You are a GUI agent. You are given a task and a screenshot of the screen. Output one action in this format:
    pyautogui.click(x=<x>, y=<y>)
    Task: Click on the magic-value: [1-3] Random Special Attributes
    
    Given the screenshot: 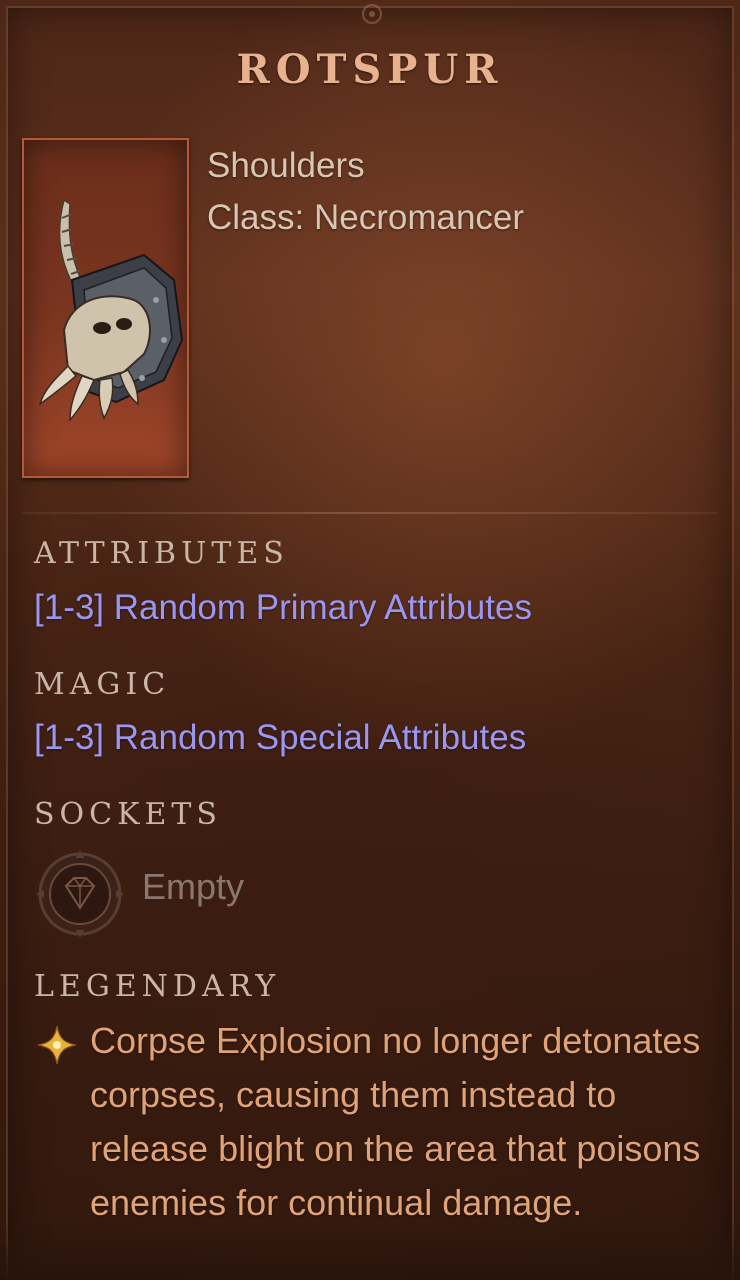 What is the action you would take?
    pyautogui.click(x=280, y=737)
    